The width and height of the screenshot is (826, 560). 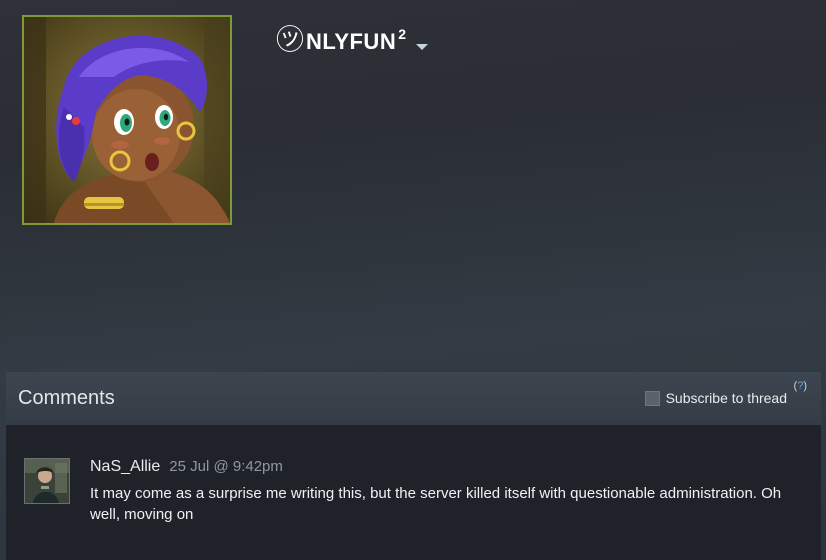 I want to click on caret-down-icon, so click(x=422, y=47).